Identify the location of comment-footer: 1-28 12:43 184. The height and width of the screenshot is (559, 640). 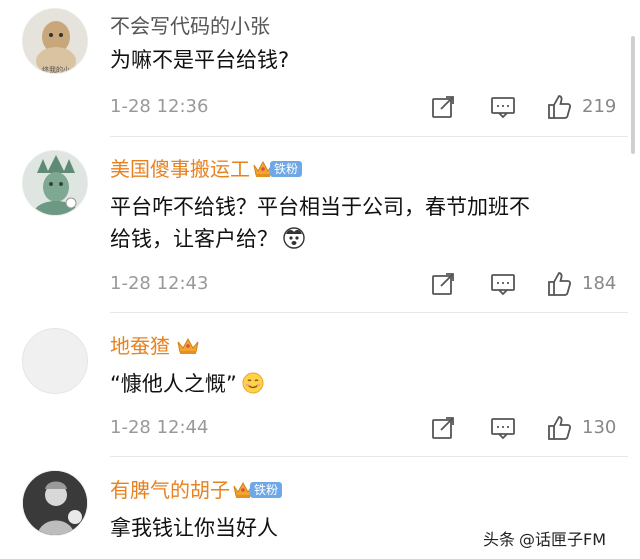
(365, 284).